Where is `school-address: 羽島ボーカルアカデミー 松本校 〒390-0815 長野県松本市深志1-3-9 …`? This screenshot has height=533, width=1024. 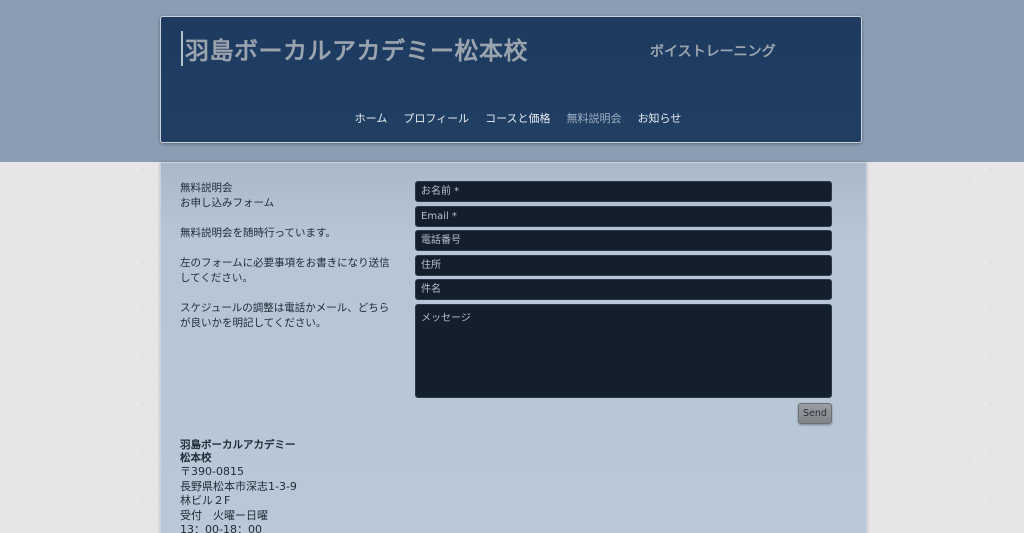
school-address: 羽島ボーカルアカデミー 松本校 〒390-0815 長野県松本市深志1-3-9 … is located at coordinates (280, 486).